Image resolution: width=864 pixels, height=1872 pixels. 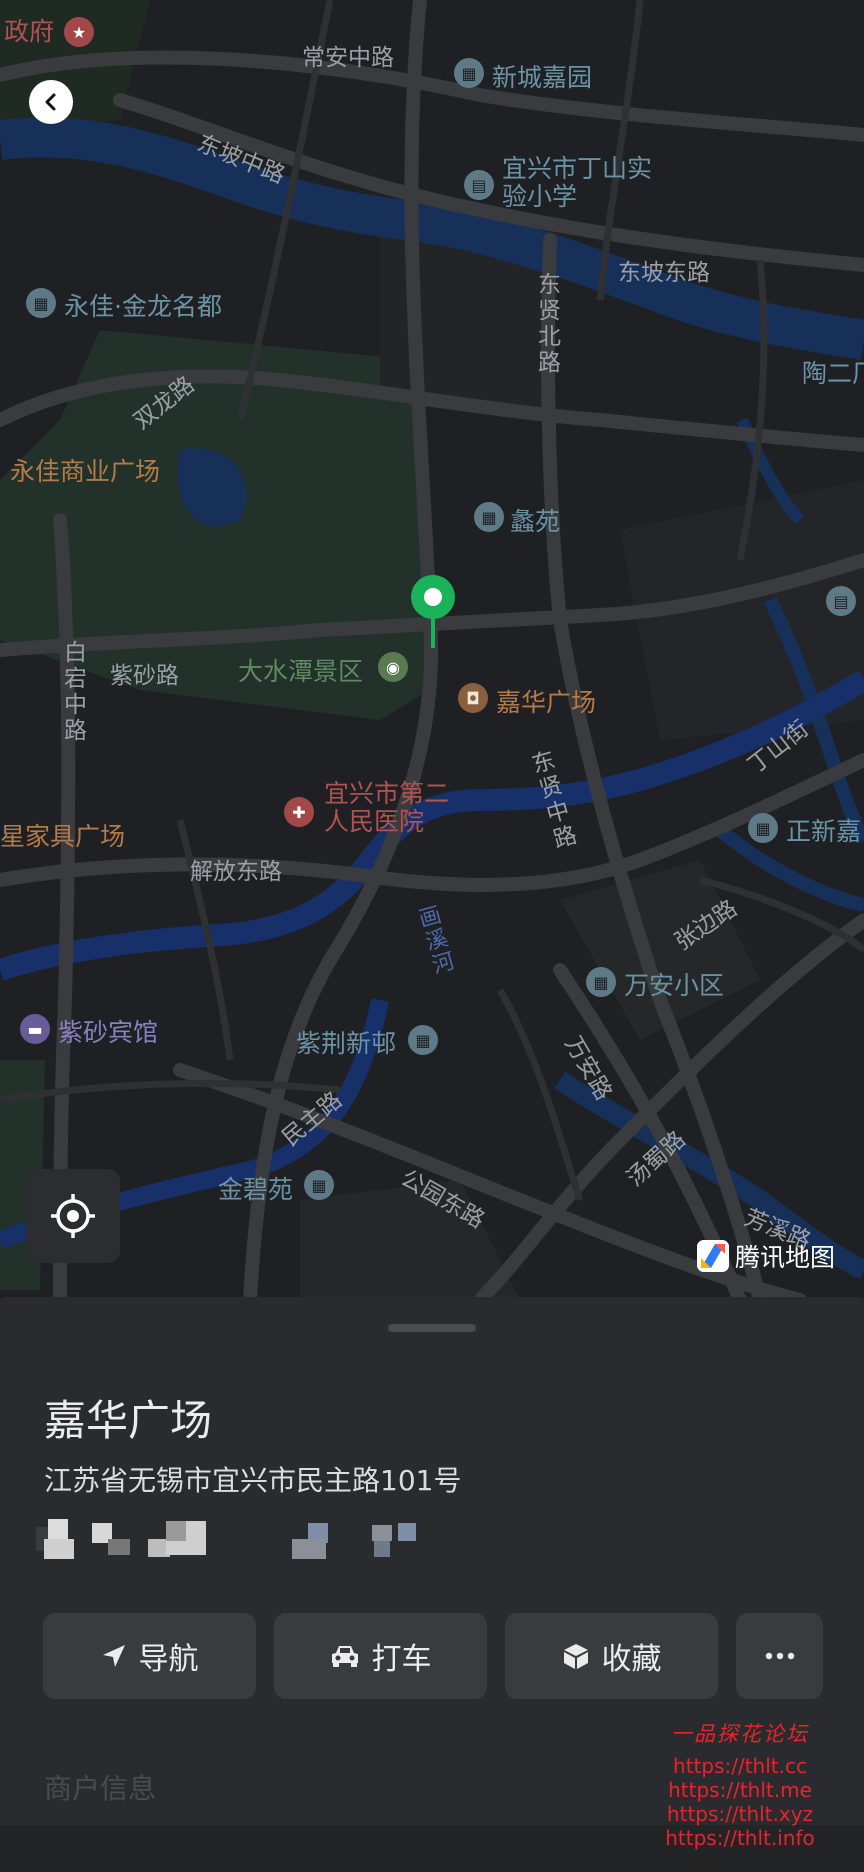 What do you see at coordinates (542, 76) in the screenshot?
I see `poi-label: 新城嘉园` at bounding box center [542, 76].